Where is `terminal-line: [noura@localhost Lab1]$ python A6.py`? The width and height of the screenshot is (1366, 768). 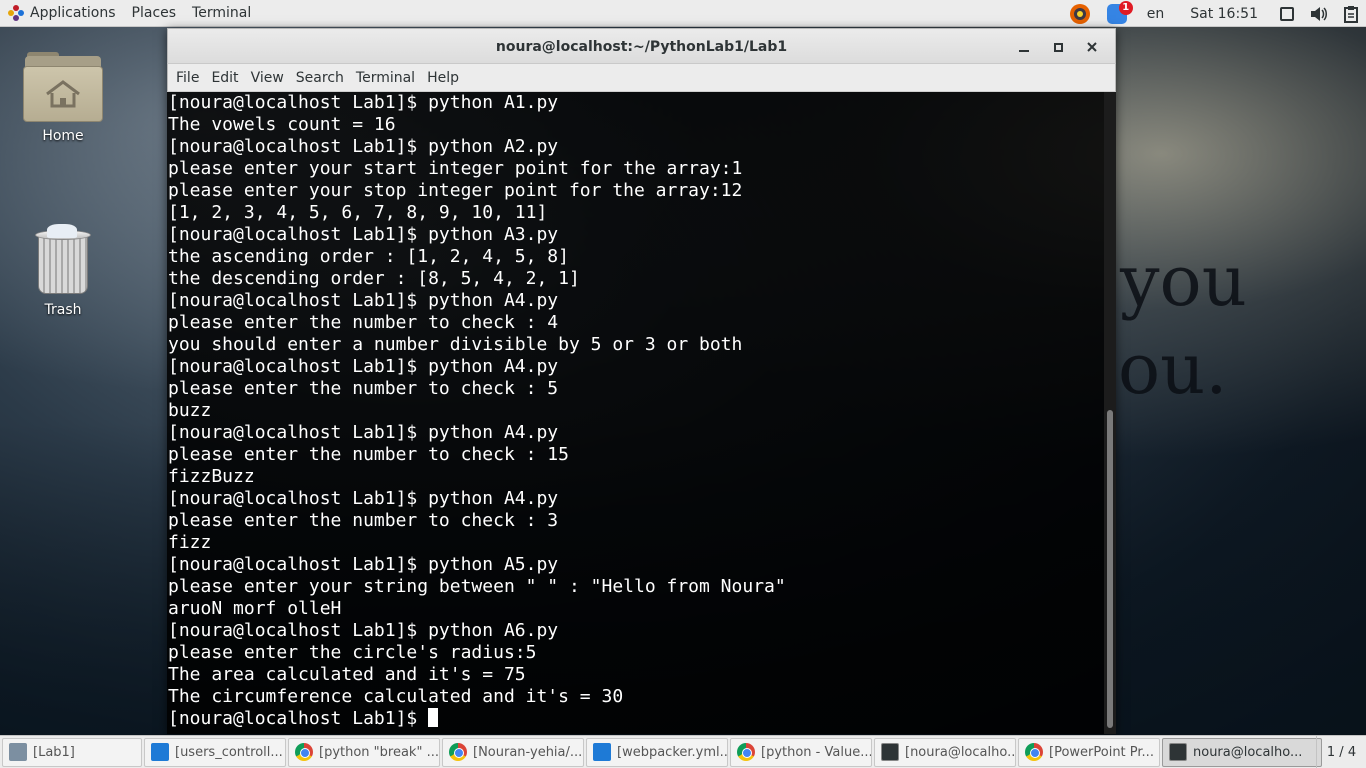
terminal-line: [noura@localhost Lab1]$ python A6.py is located at coordinates (363, 630).